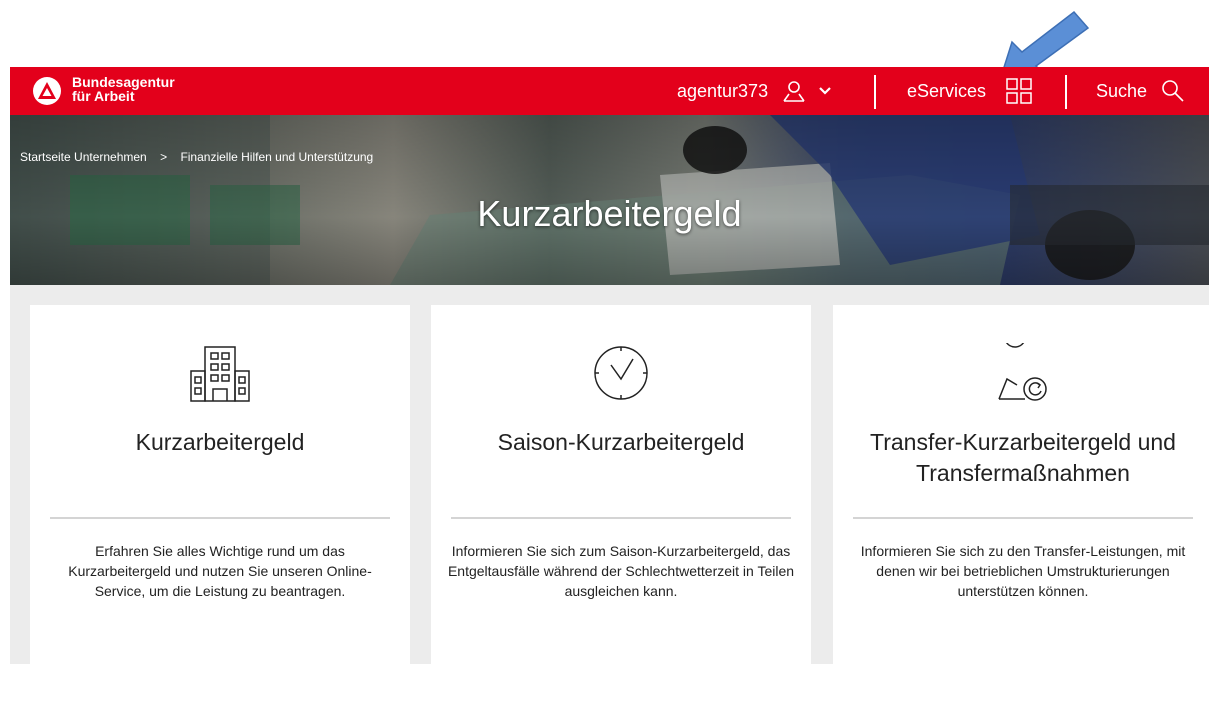  Describe the element at coordinates (947, 90) in the screenshot. I see `eservices-label: eServices` at that location.